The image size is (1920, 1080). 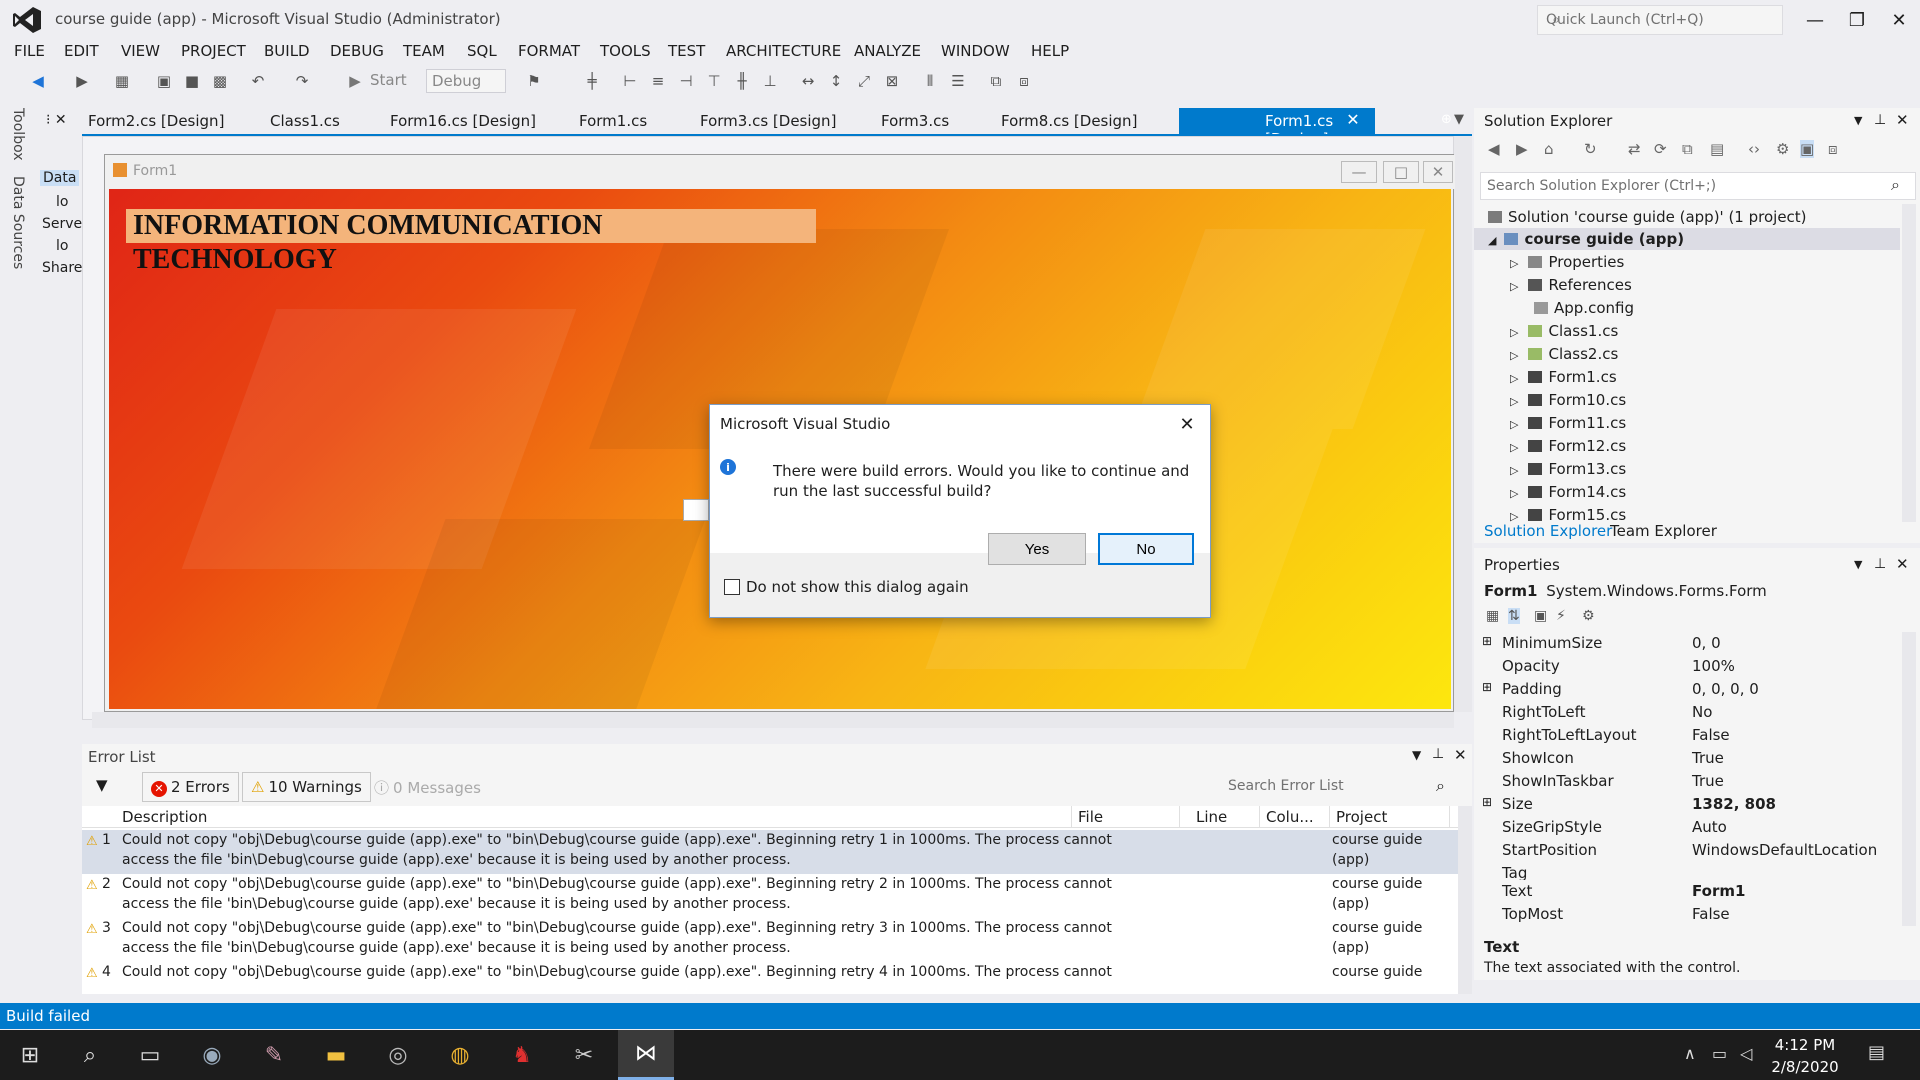 What do you see at coordinates (1069, 121) in the screenshot?
I see `tab-form8-design: Form8.cs [Design]` at bounding box center [1069, 121].